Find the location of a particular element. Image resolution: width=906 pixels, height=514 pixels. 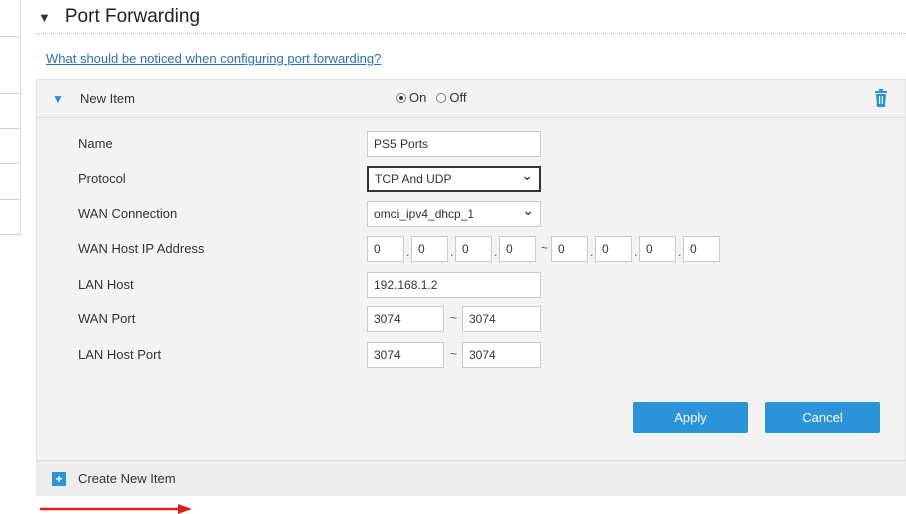

lan-host-label: LAN Host is located at coordinates (106, 284).